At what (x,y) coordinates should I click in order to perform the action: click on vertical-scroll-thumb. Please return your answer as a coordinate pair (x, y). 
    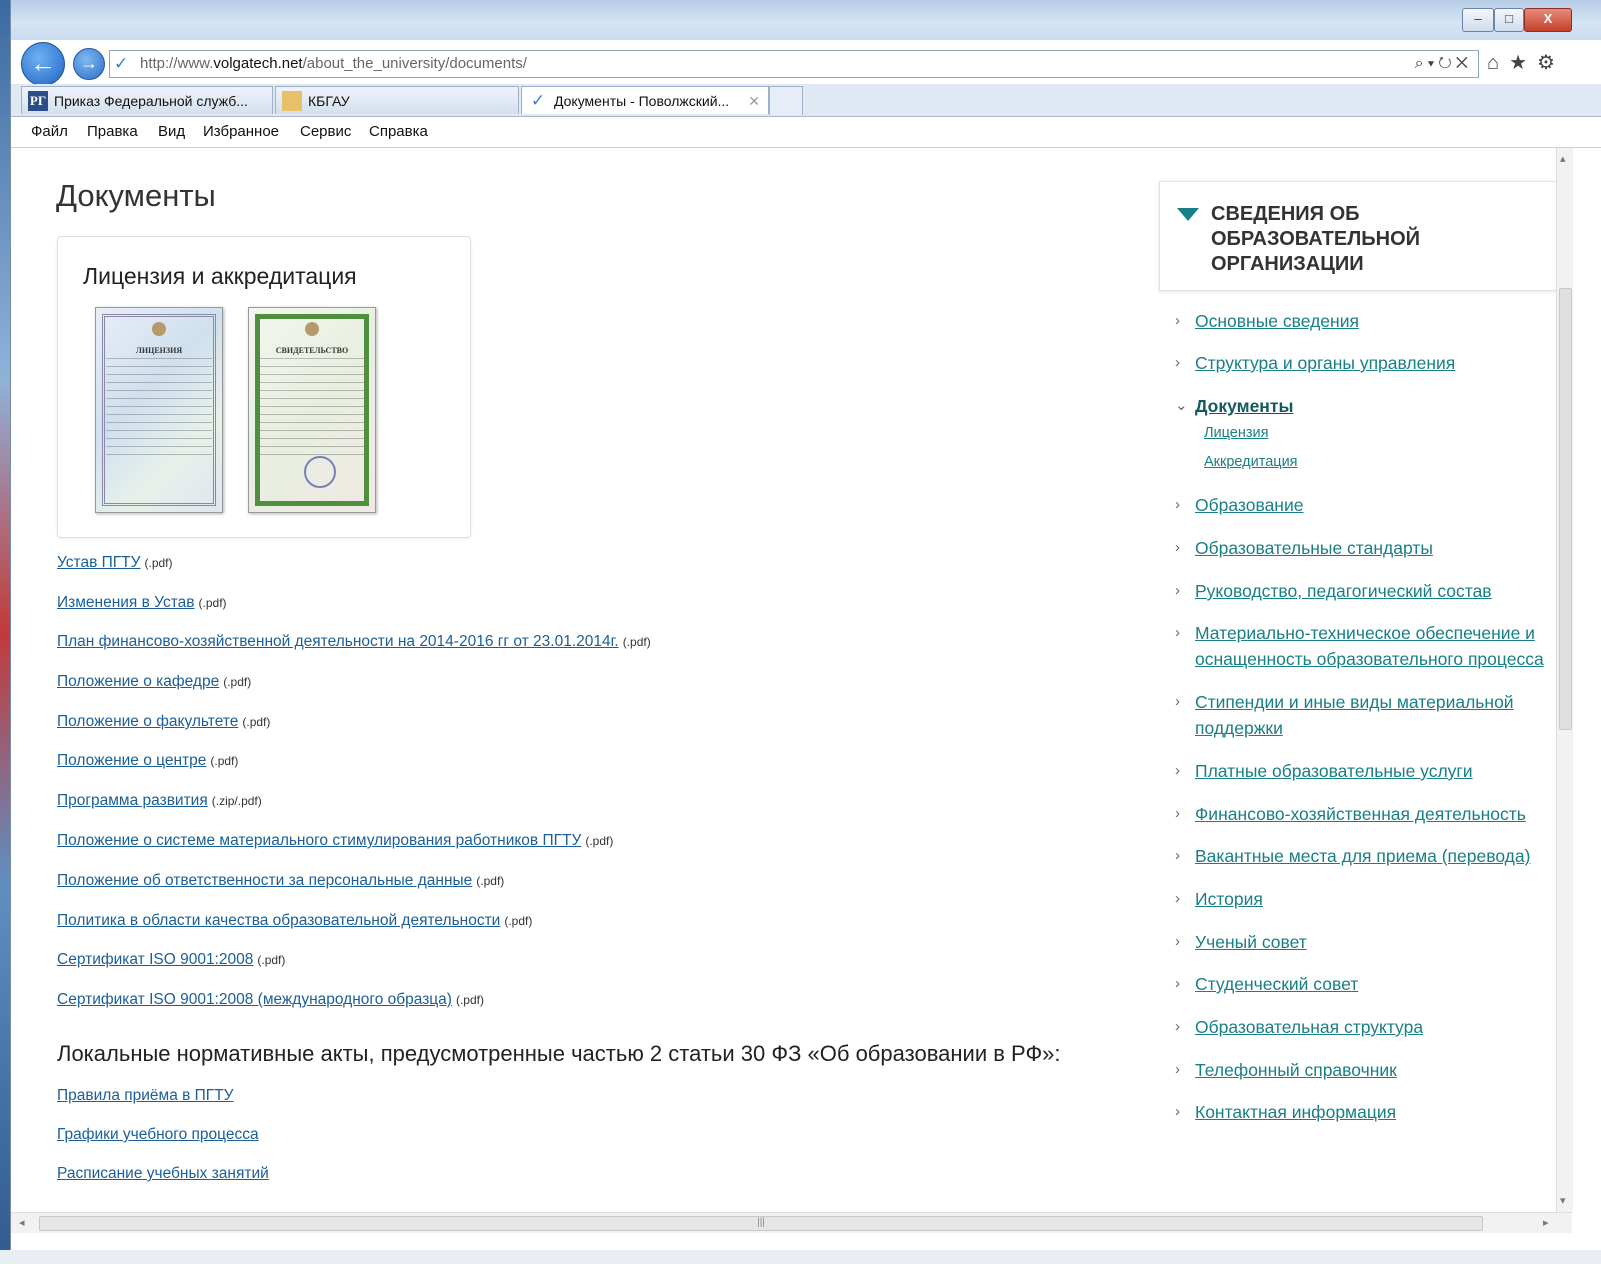
    Looking at the image, I should click on (1565, 509).